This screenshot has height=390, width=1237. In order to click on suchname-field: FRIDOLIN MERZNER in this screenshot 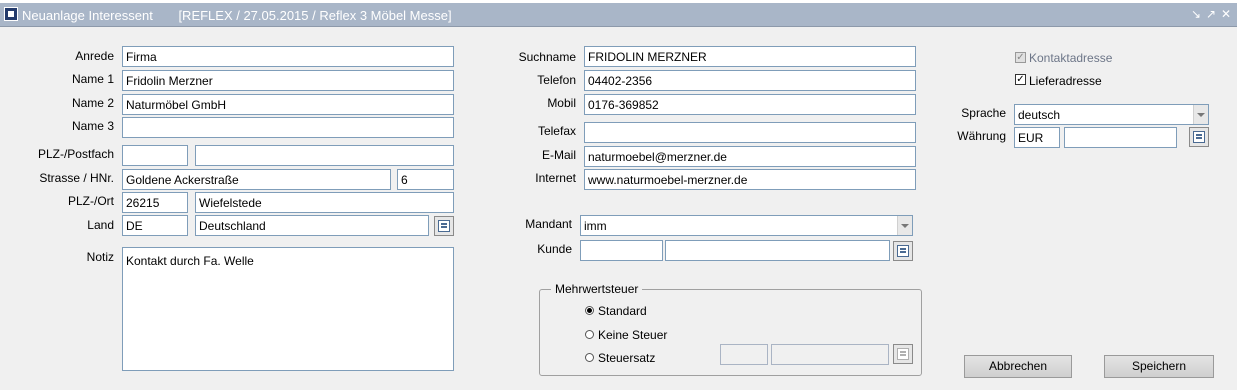, I will do `click(750, 56)`.